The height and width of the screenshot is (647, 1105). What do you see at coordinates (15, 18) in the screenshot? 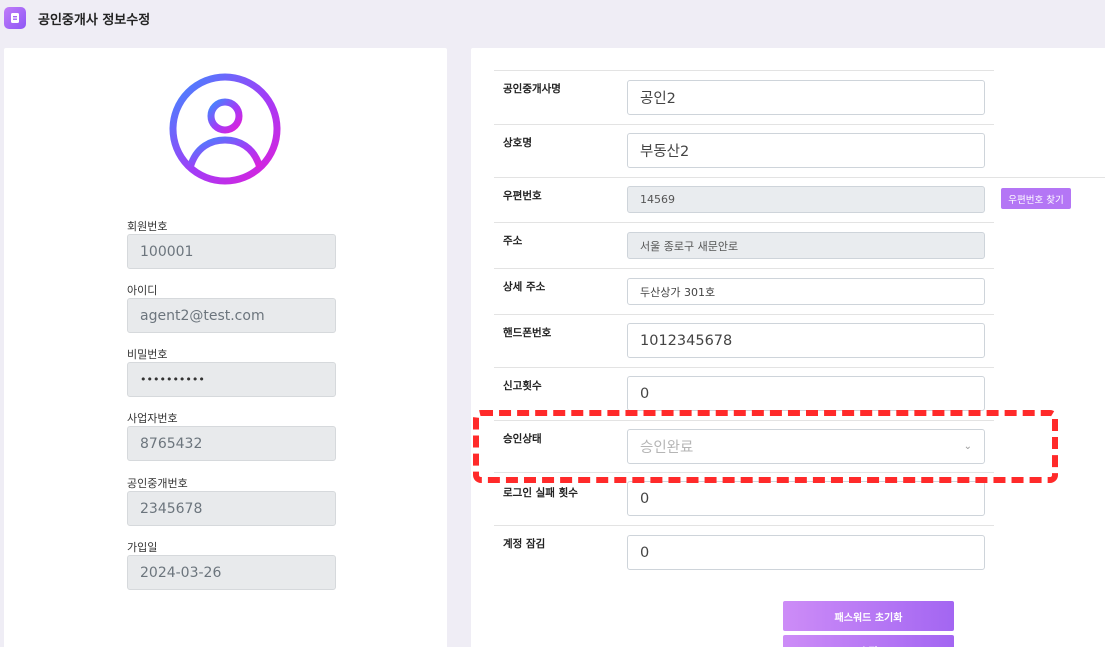
I see `app-icon` at bounding box center [15, 18].